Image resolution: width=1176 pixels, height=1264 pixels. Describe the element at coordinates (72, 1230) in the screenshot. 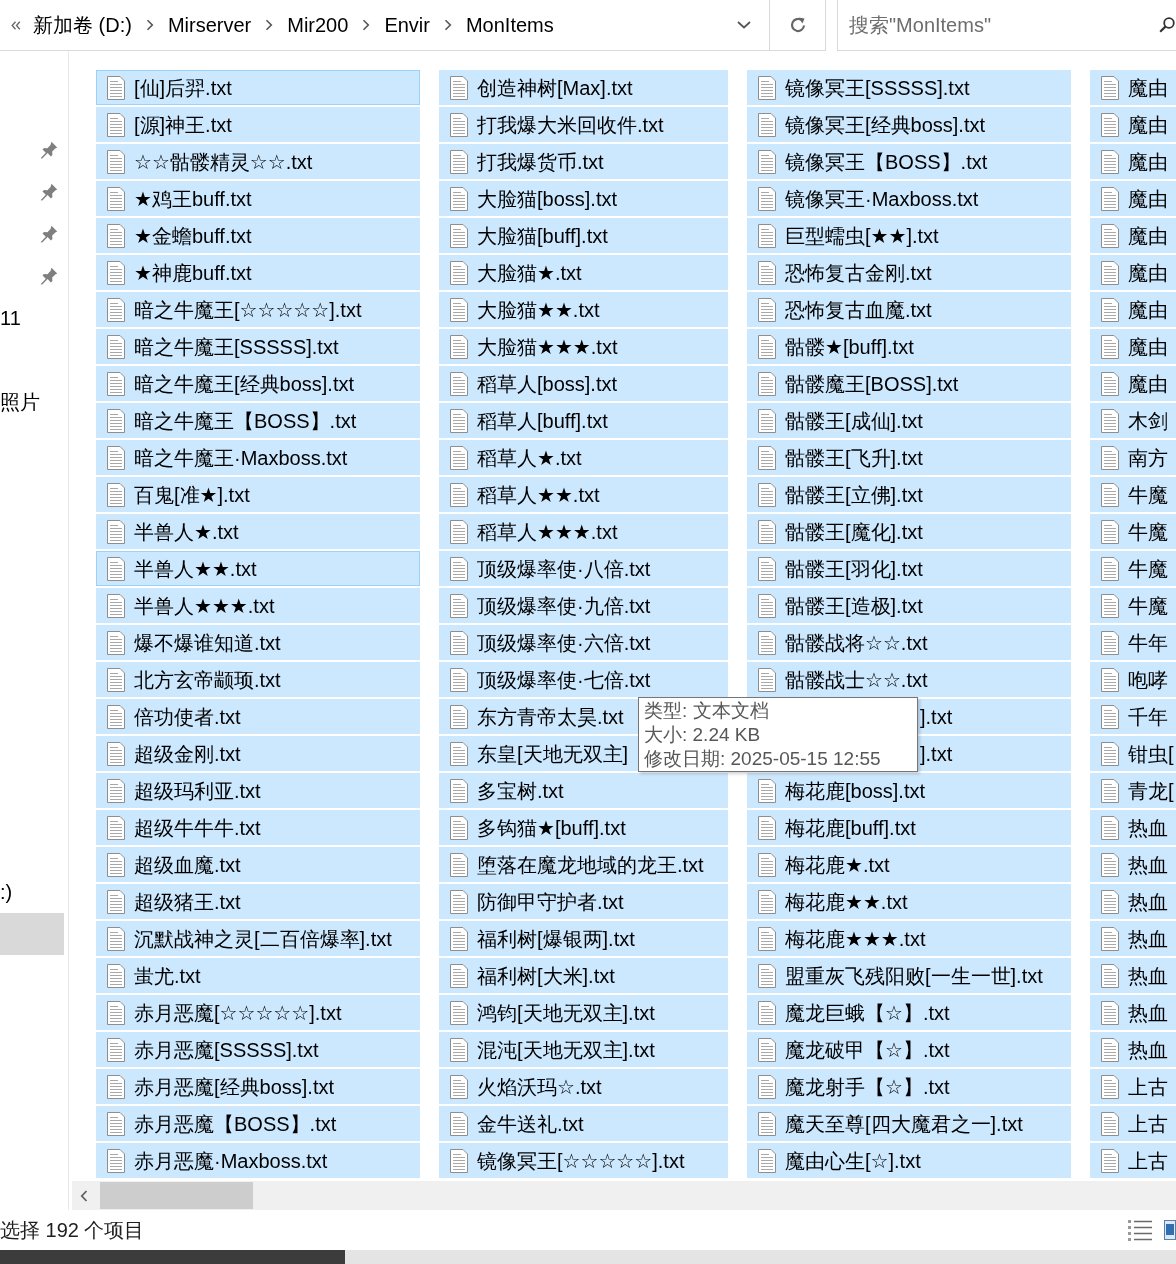

I see `selection-count-text: 选择 192 个项目` at that location.